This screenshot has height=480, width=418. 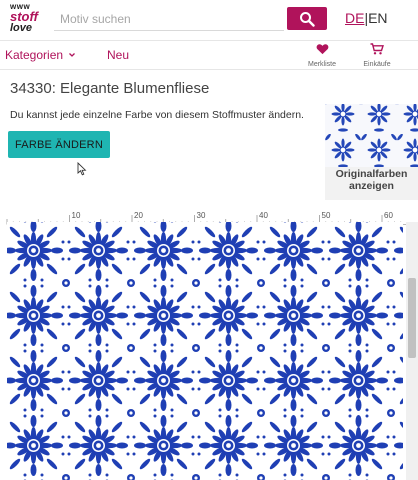 What do you see at coordinates (263, 215) in the screenshot?
I see `ruler-tick-label: 40` at bounding box center [263, 215].